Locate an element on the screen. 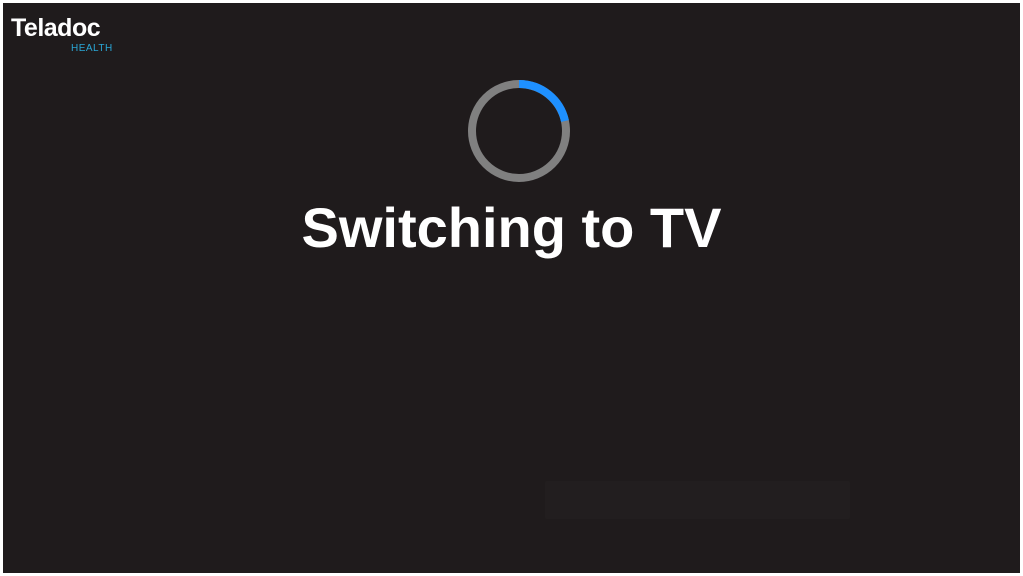 This screenshot has width=1023, height=576. logo-wordmark: Teladoc is located at coordinates (56, 28).